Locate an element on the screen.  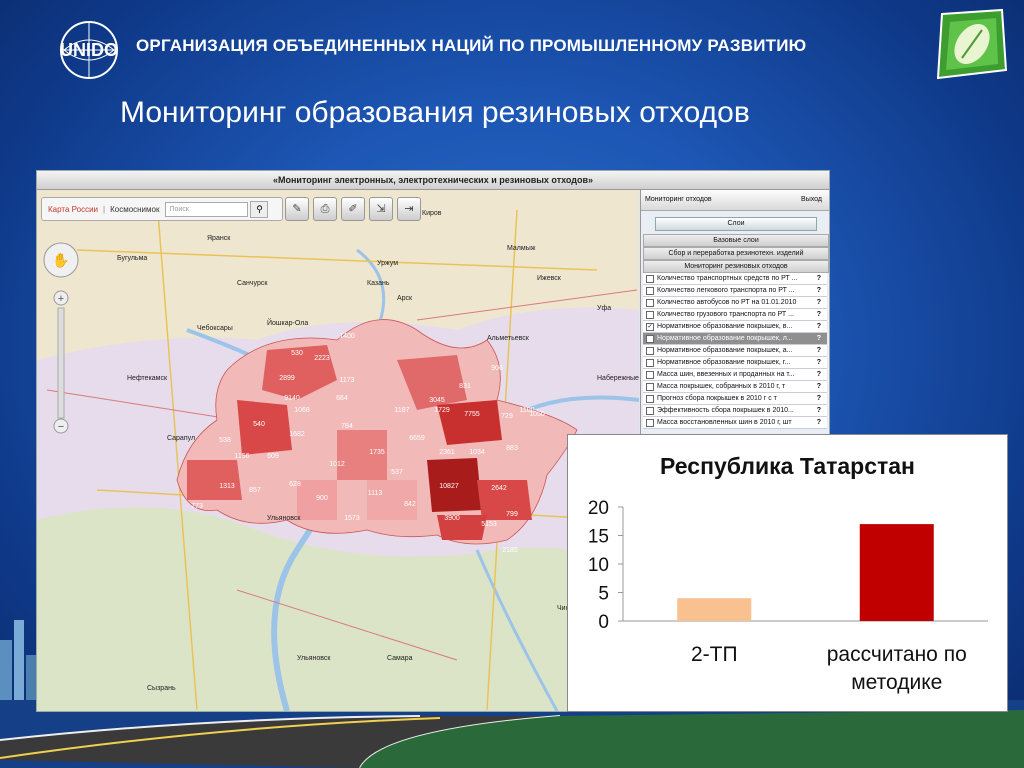
search-input: Поиск is located at coordinates (207, 209).